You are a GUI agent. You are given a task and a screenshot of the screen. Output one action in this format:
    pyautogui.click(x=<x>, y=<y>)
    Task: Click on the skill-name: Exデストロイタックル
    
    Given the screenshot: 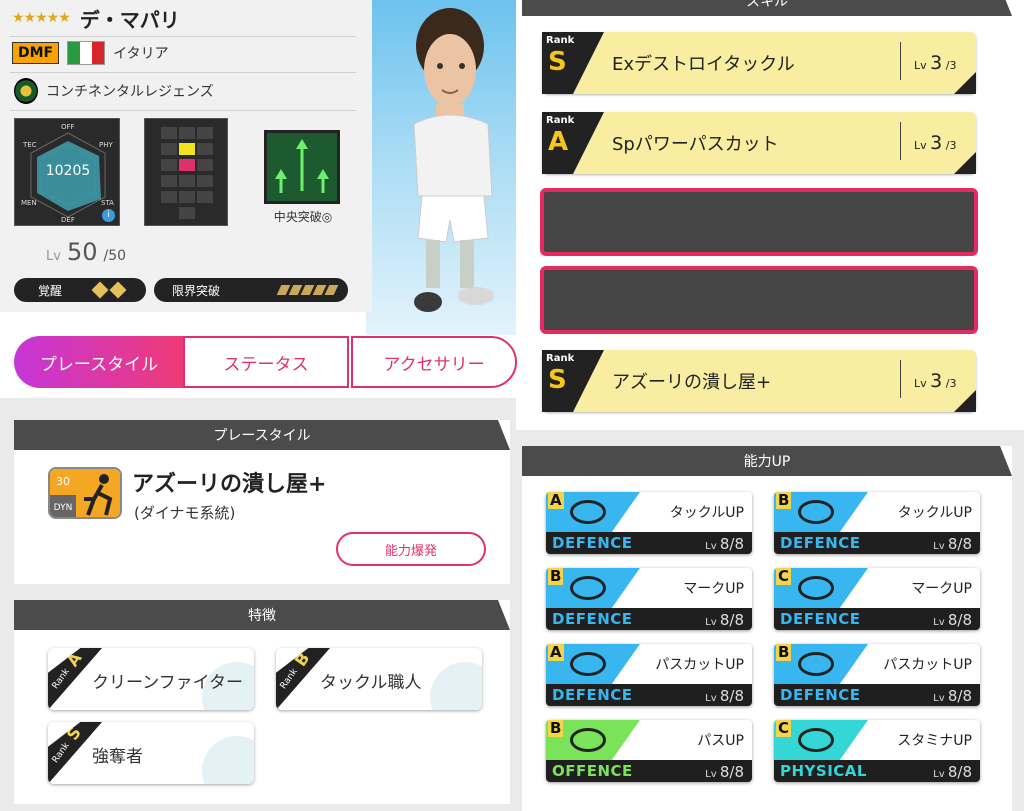 What is the action you would take?
    pyautogui.click(x=703, y=64)
    